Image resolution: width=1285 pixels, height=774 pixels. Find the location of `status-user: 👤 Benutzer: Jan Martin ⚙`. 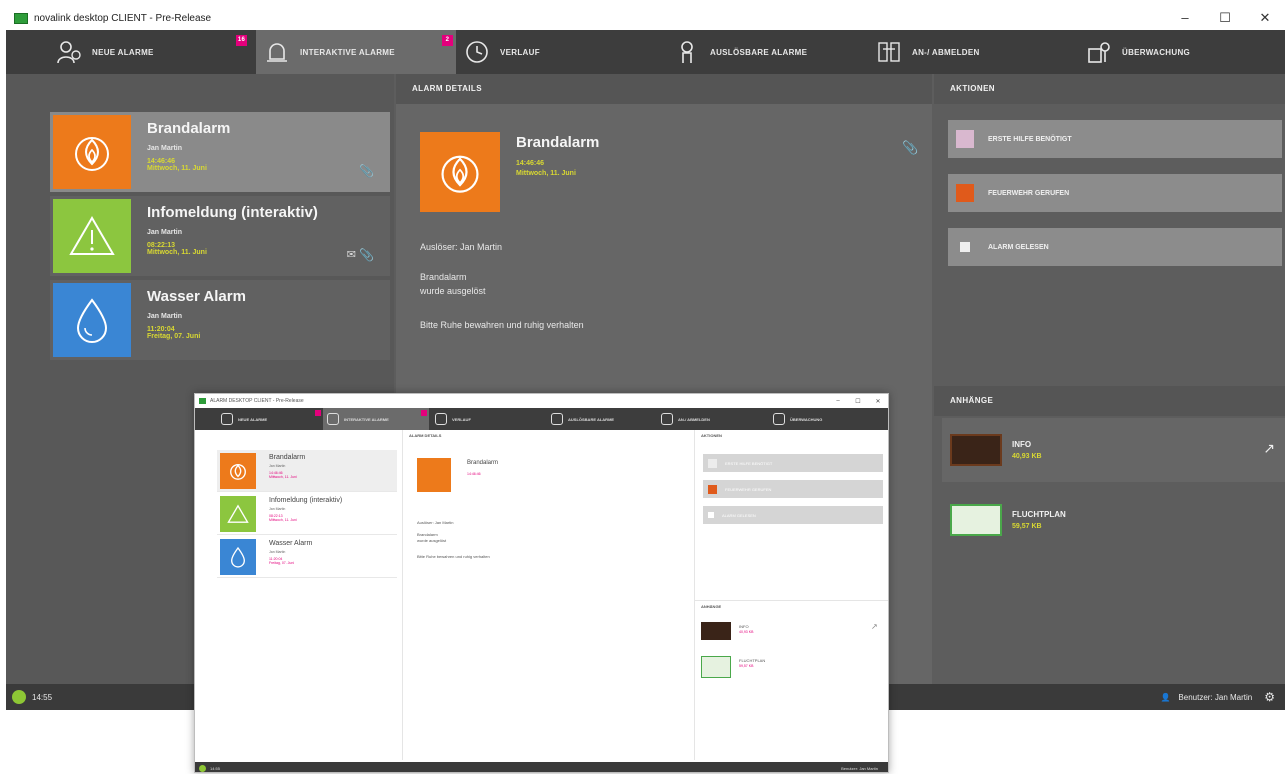

status-user: 👤 Benutzer: Jan Martin ⚙ is located at coordinates (1217, 697).